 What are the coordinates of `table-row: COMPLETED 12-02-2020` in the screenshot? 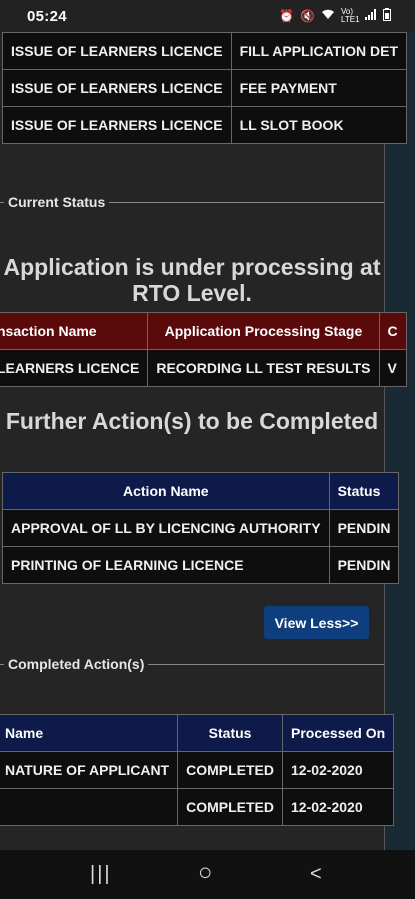 It's located at (197, 807).